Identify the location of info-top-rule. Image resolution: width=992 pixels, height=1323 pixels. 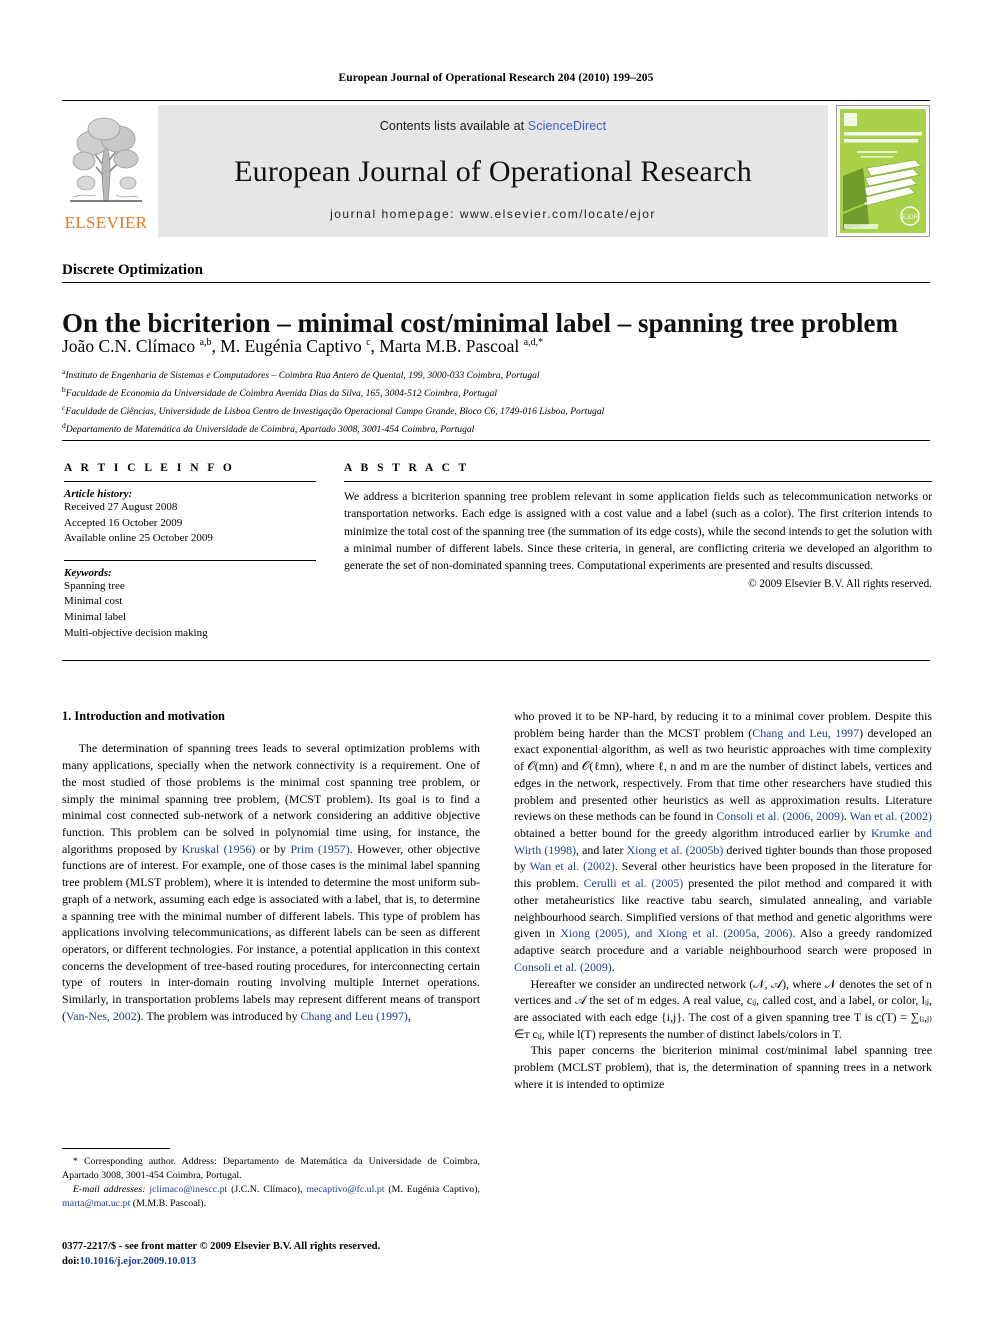
(496, 440).